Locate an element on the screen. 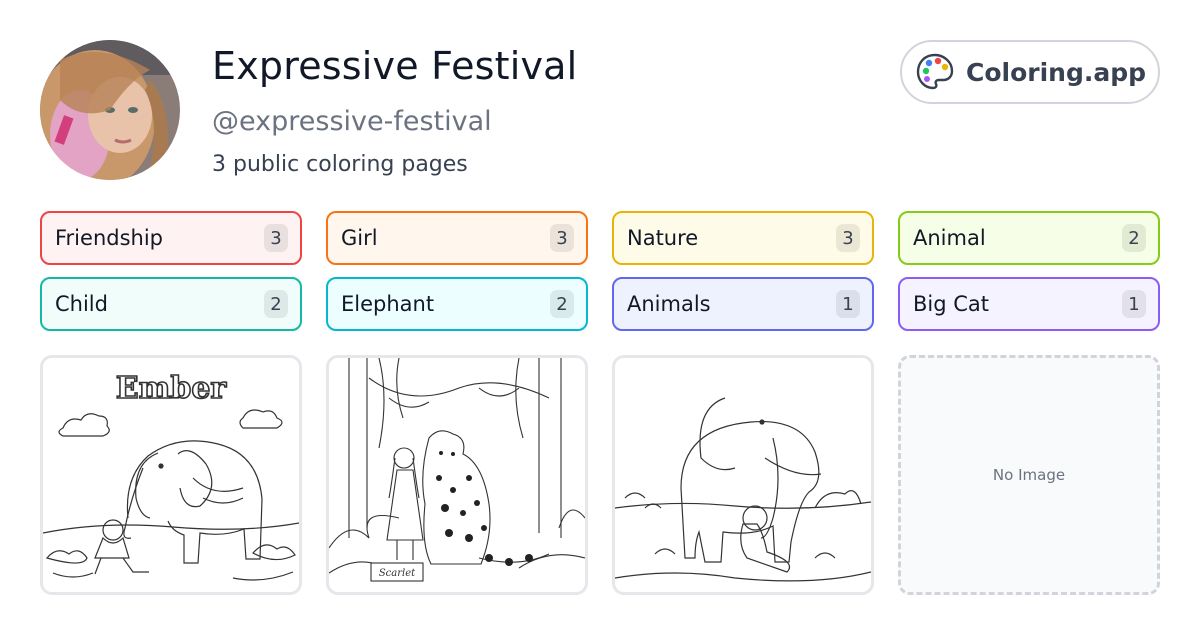 This screenshot has width=1200, height=630. coloring-page-card: Ember is located at coordinates (171, 475).